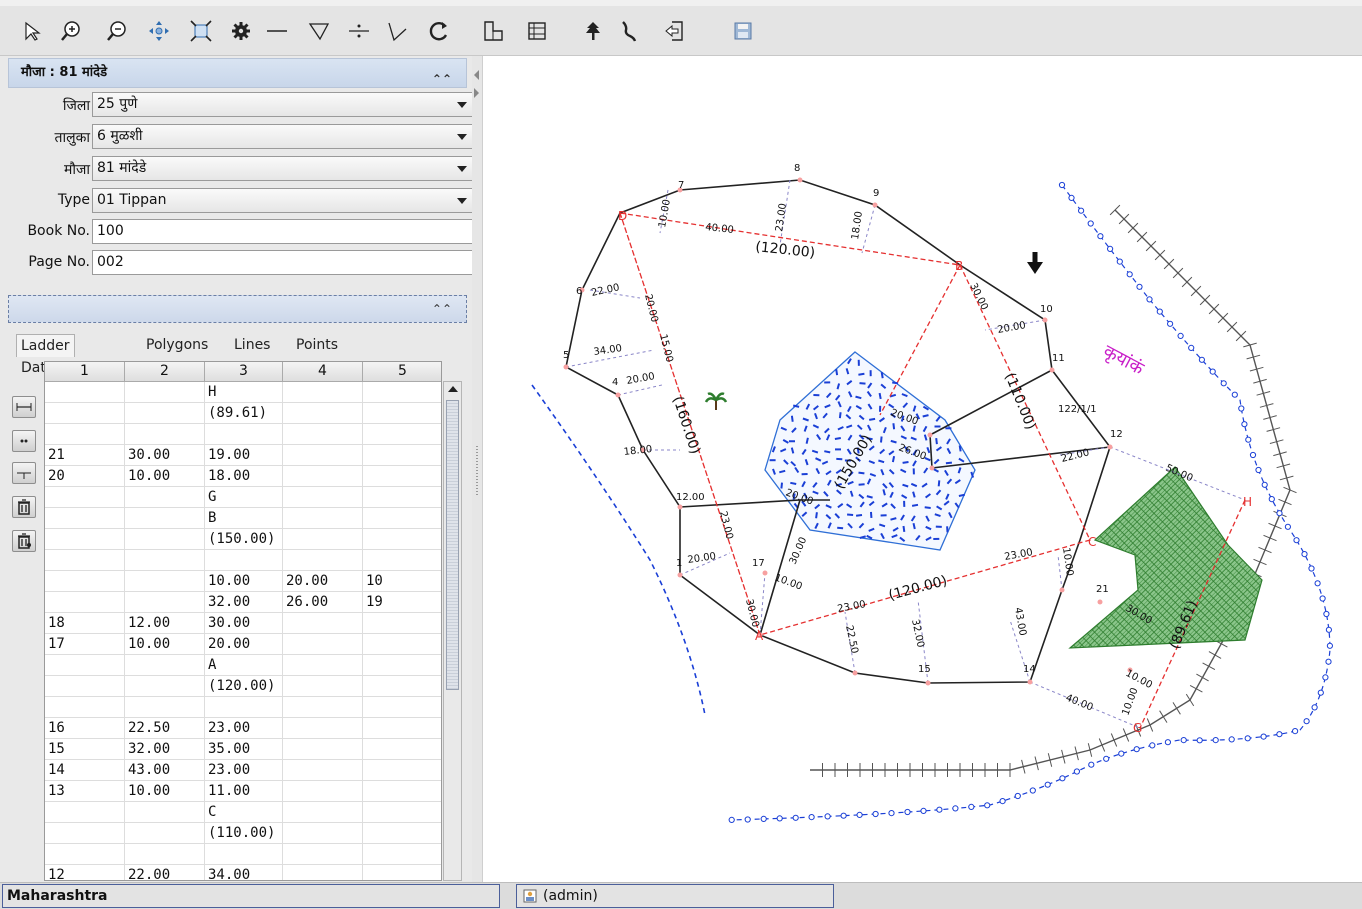  What do you see at coordinates (283, 200) in the screenshot?
I see `type-select: 01 Tippan` at bounding box center [283, 200].